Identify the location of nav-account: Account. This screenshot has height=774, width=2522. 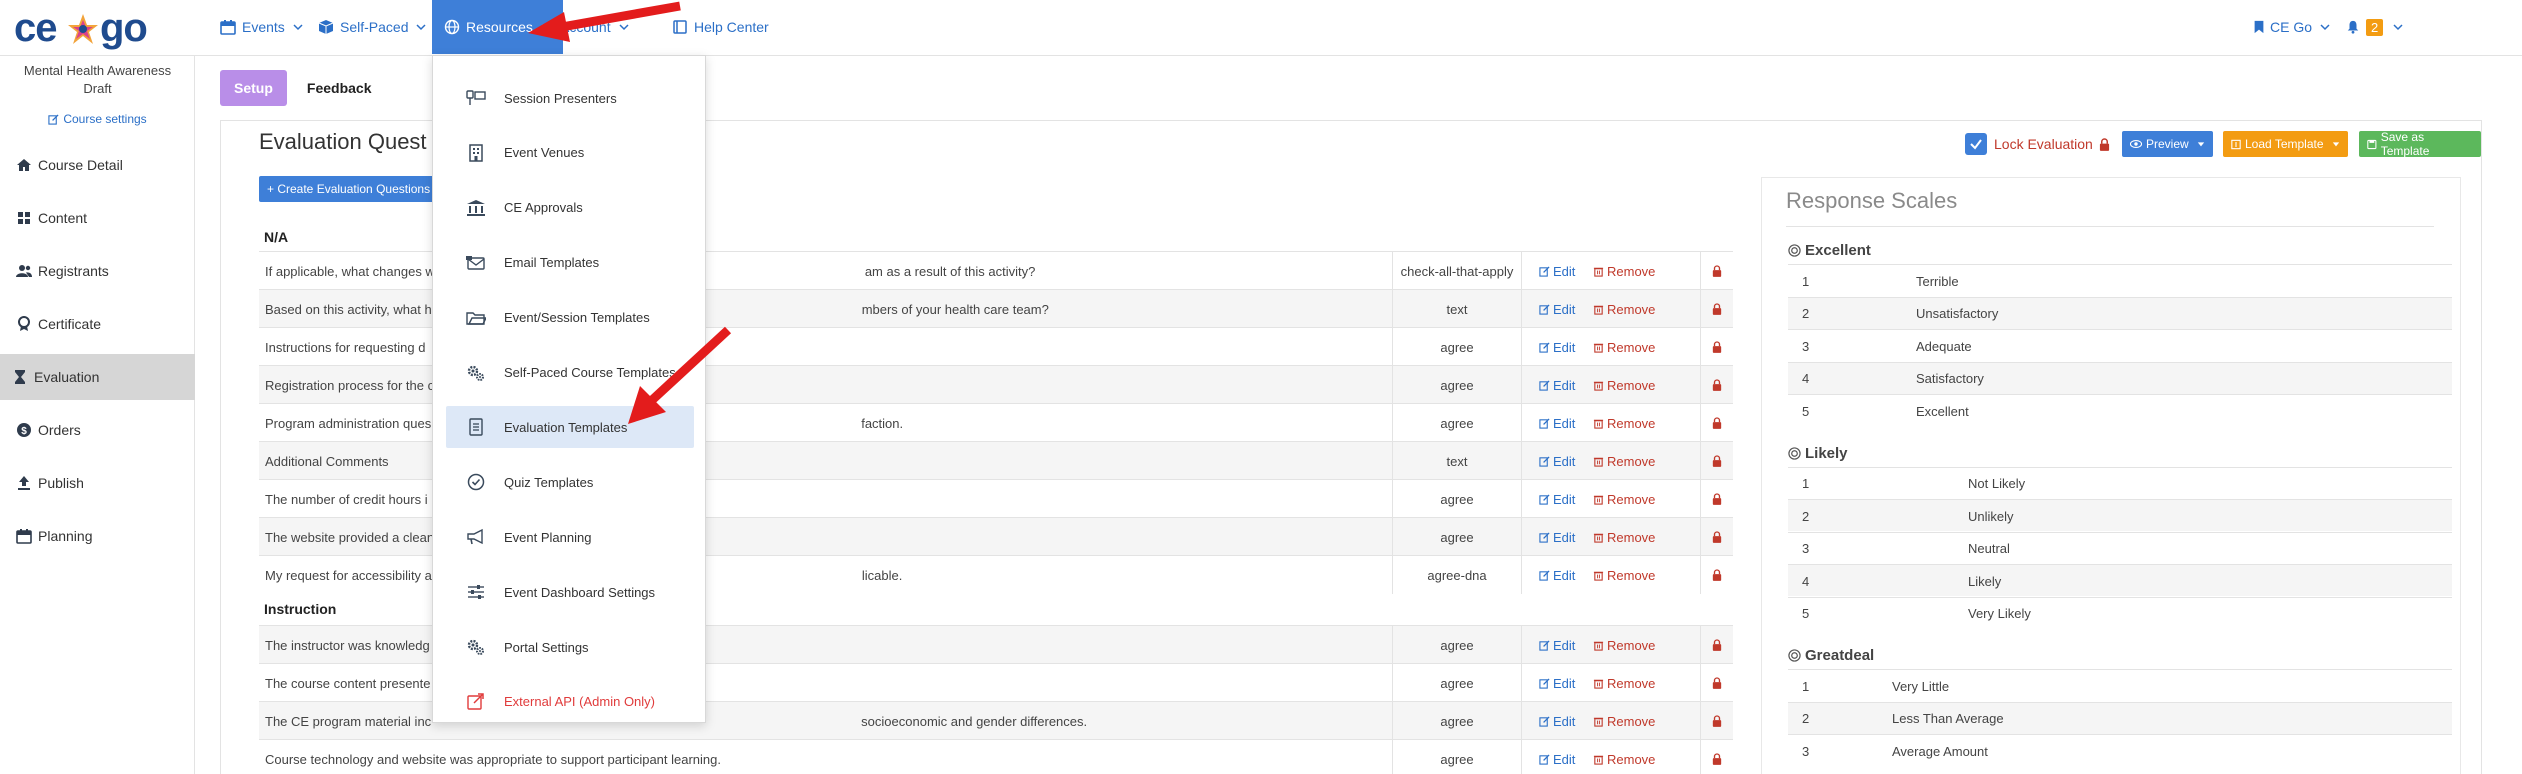
(594, 27).